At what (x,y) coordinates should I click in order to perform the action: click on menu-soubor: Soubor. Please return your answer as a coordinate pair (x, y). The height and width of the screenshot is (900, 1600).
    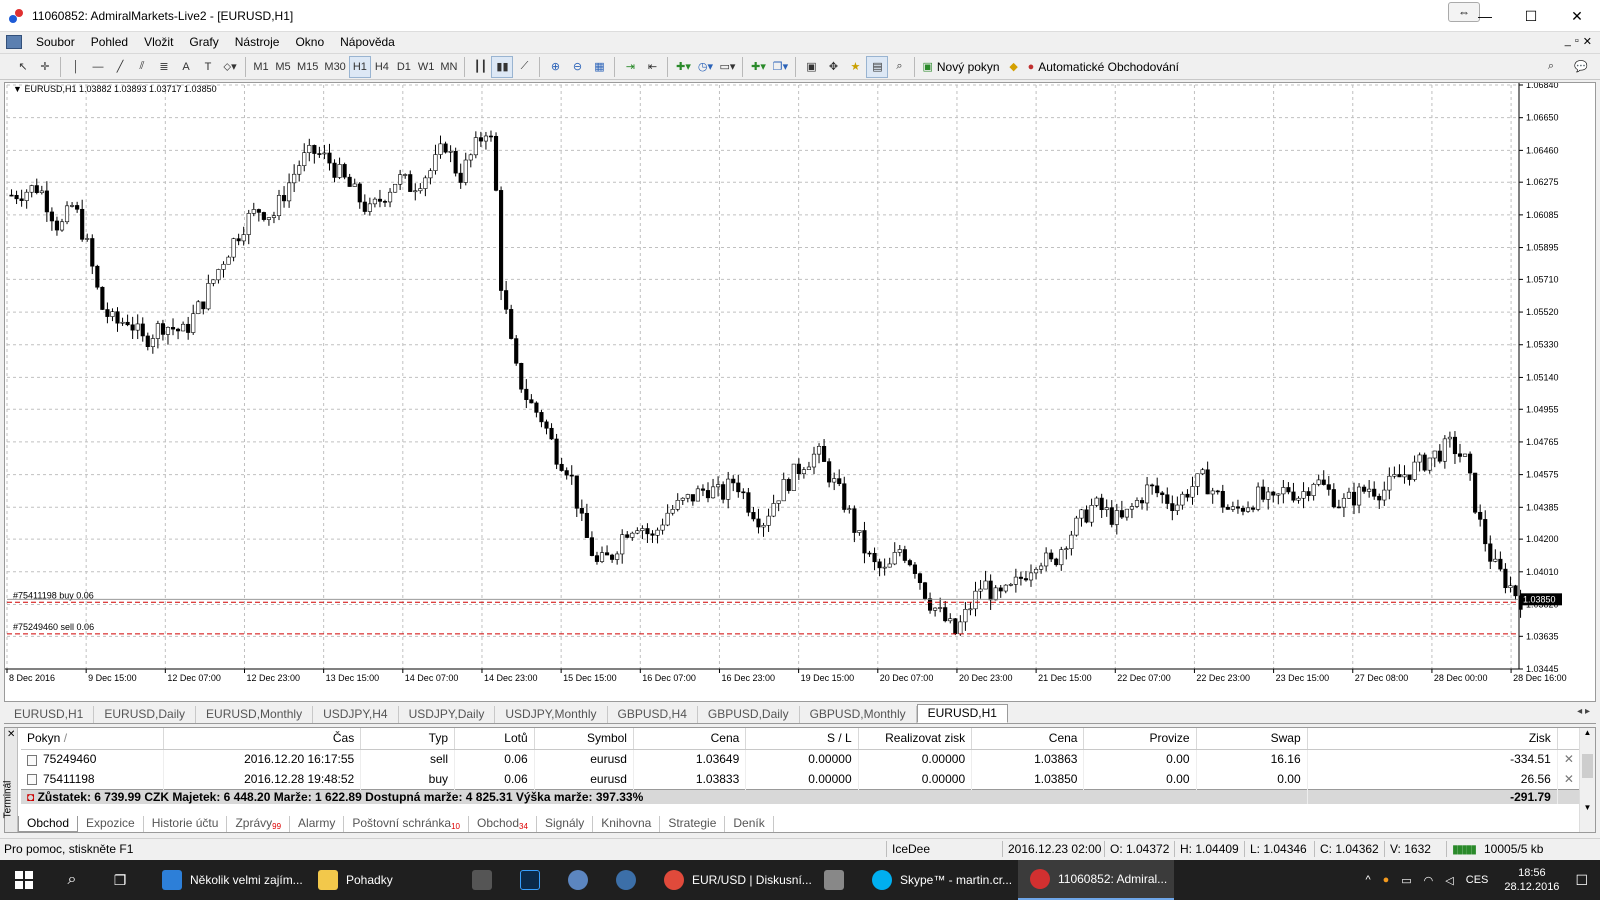
    Looking at the image, I should click on (55, 42).